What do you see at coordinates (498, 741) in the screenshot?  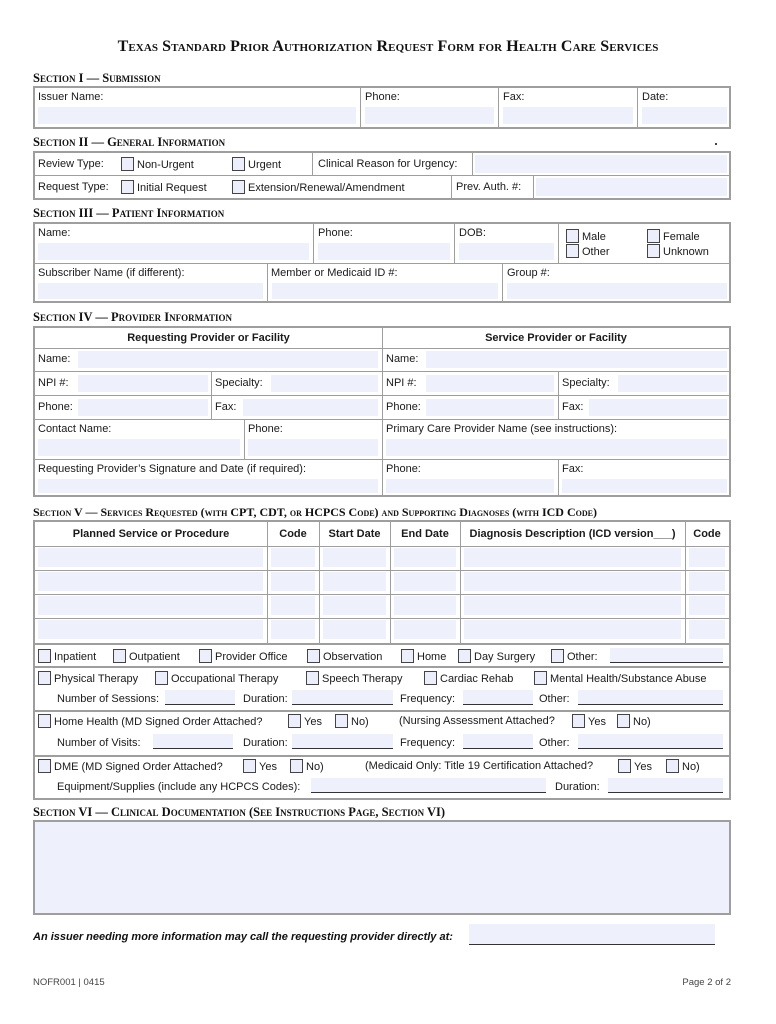 I see `hh-frequency-field` at bounding box center [498, 741].